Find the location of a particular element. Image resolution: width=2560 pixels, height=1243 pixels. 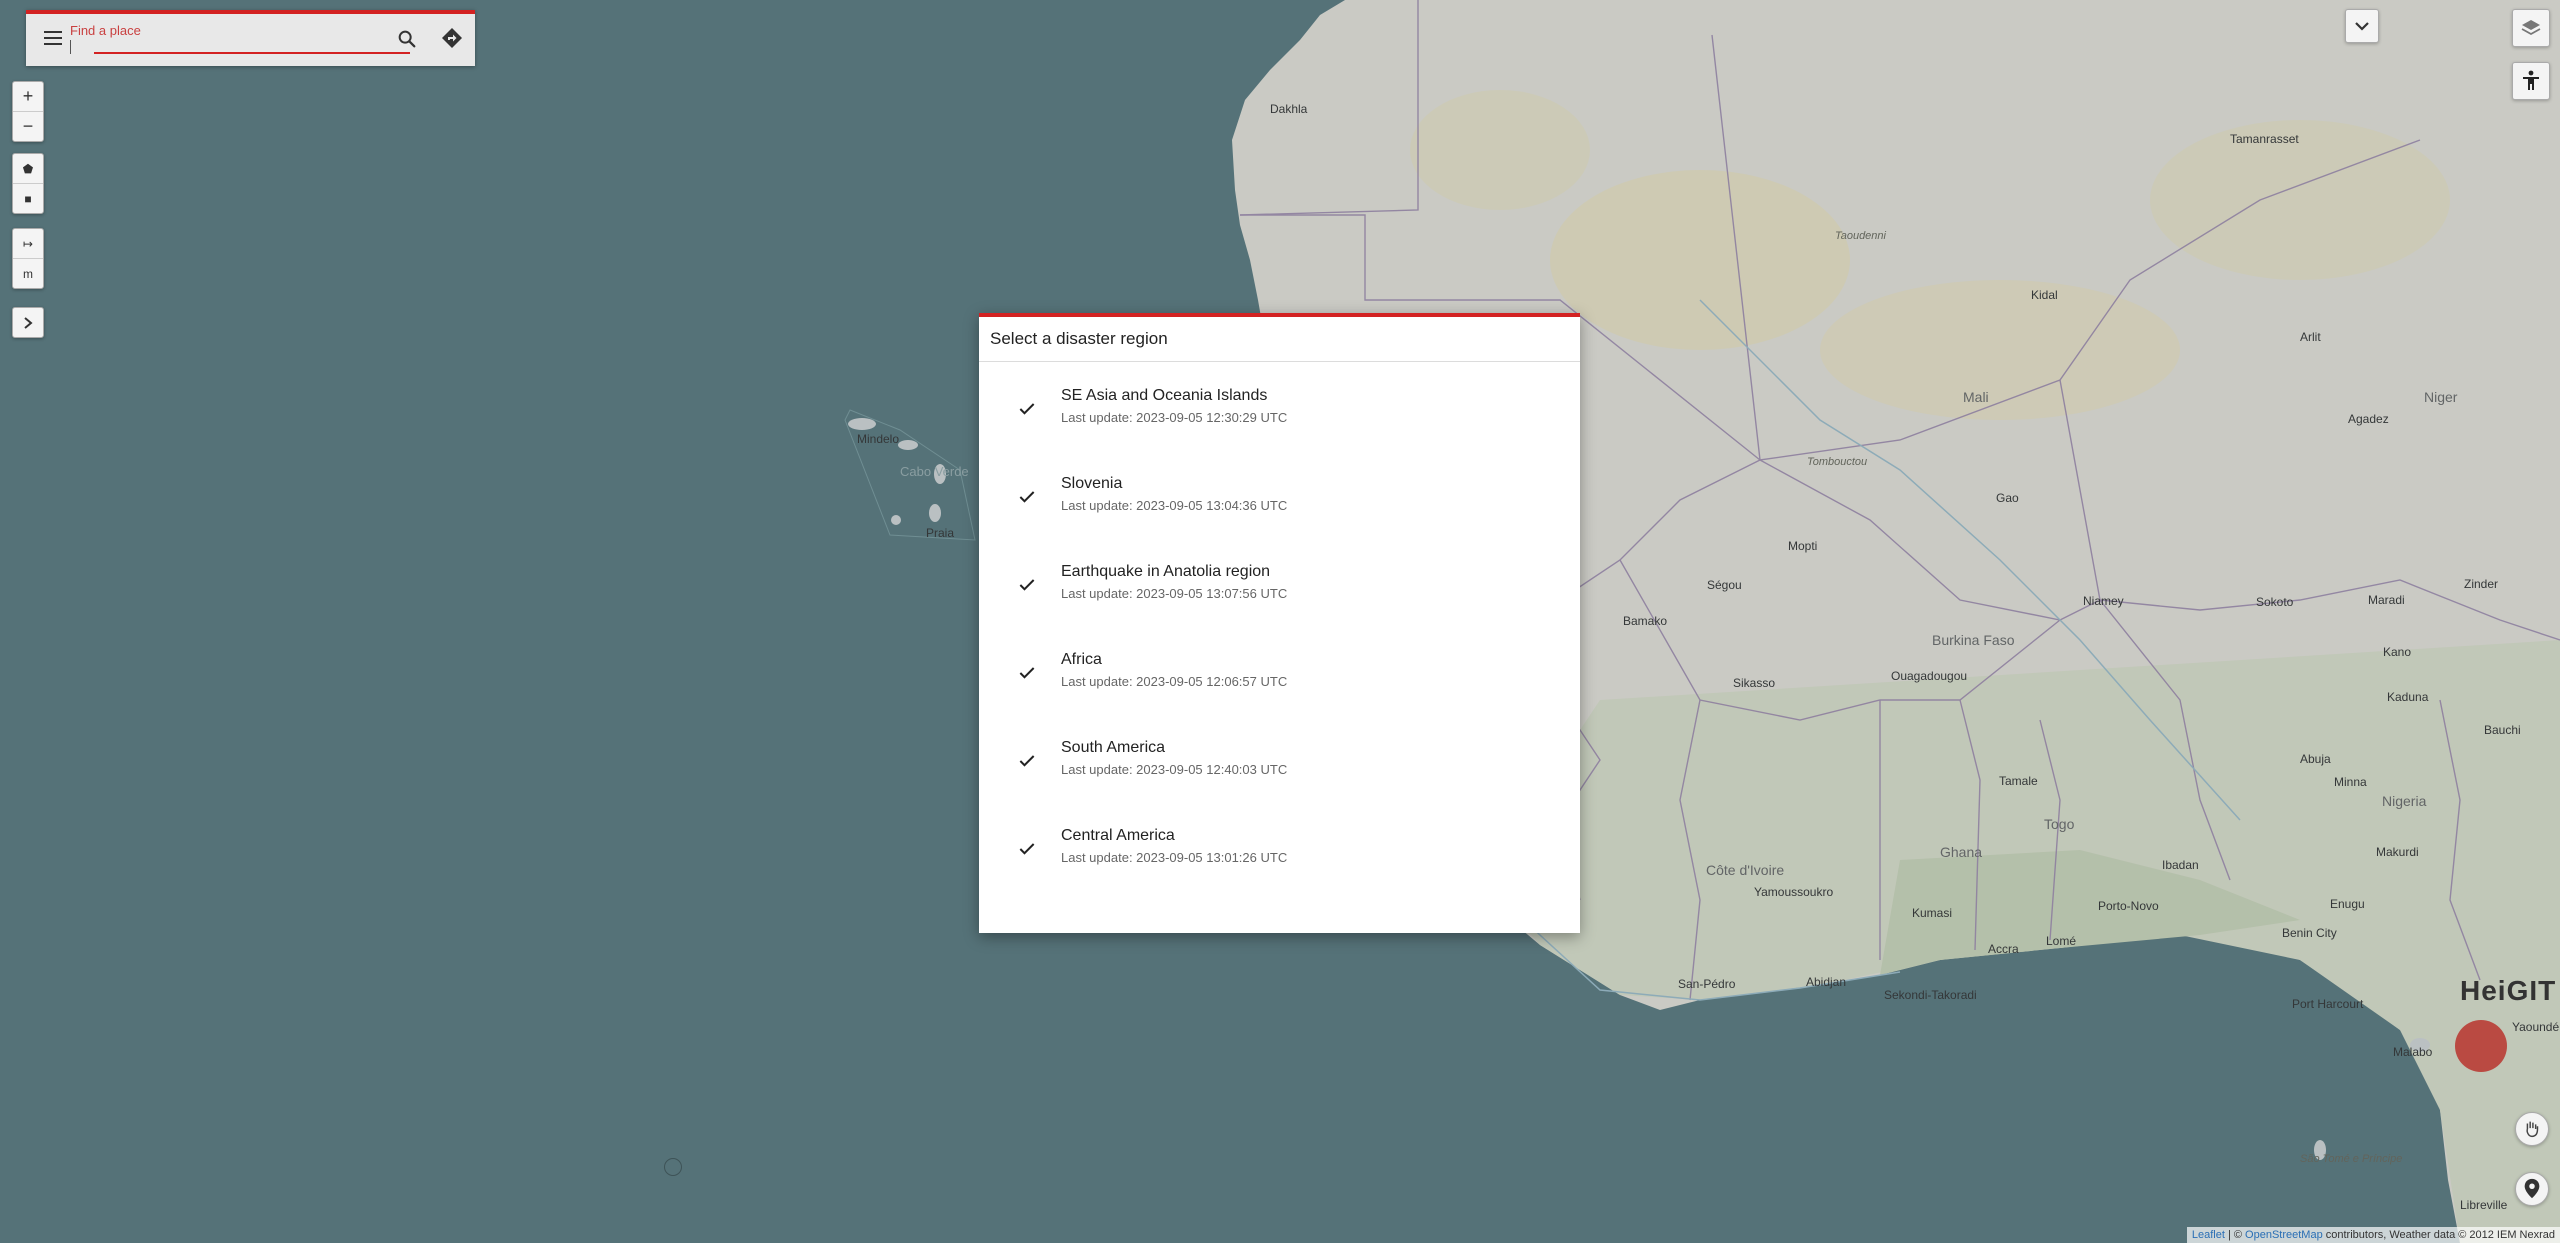

menu-icon is located at coordinates (53, 38).